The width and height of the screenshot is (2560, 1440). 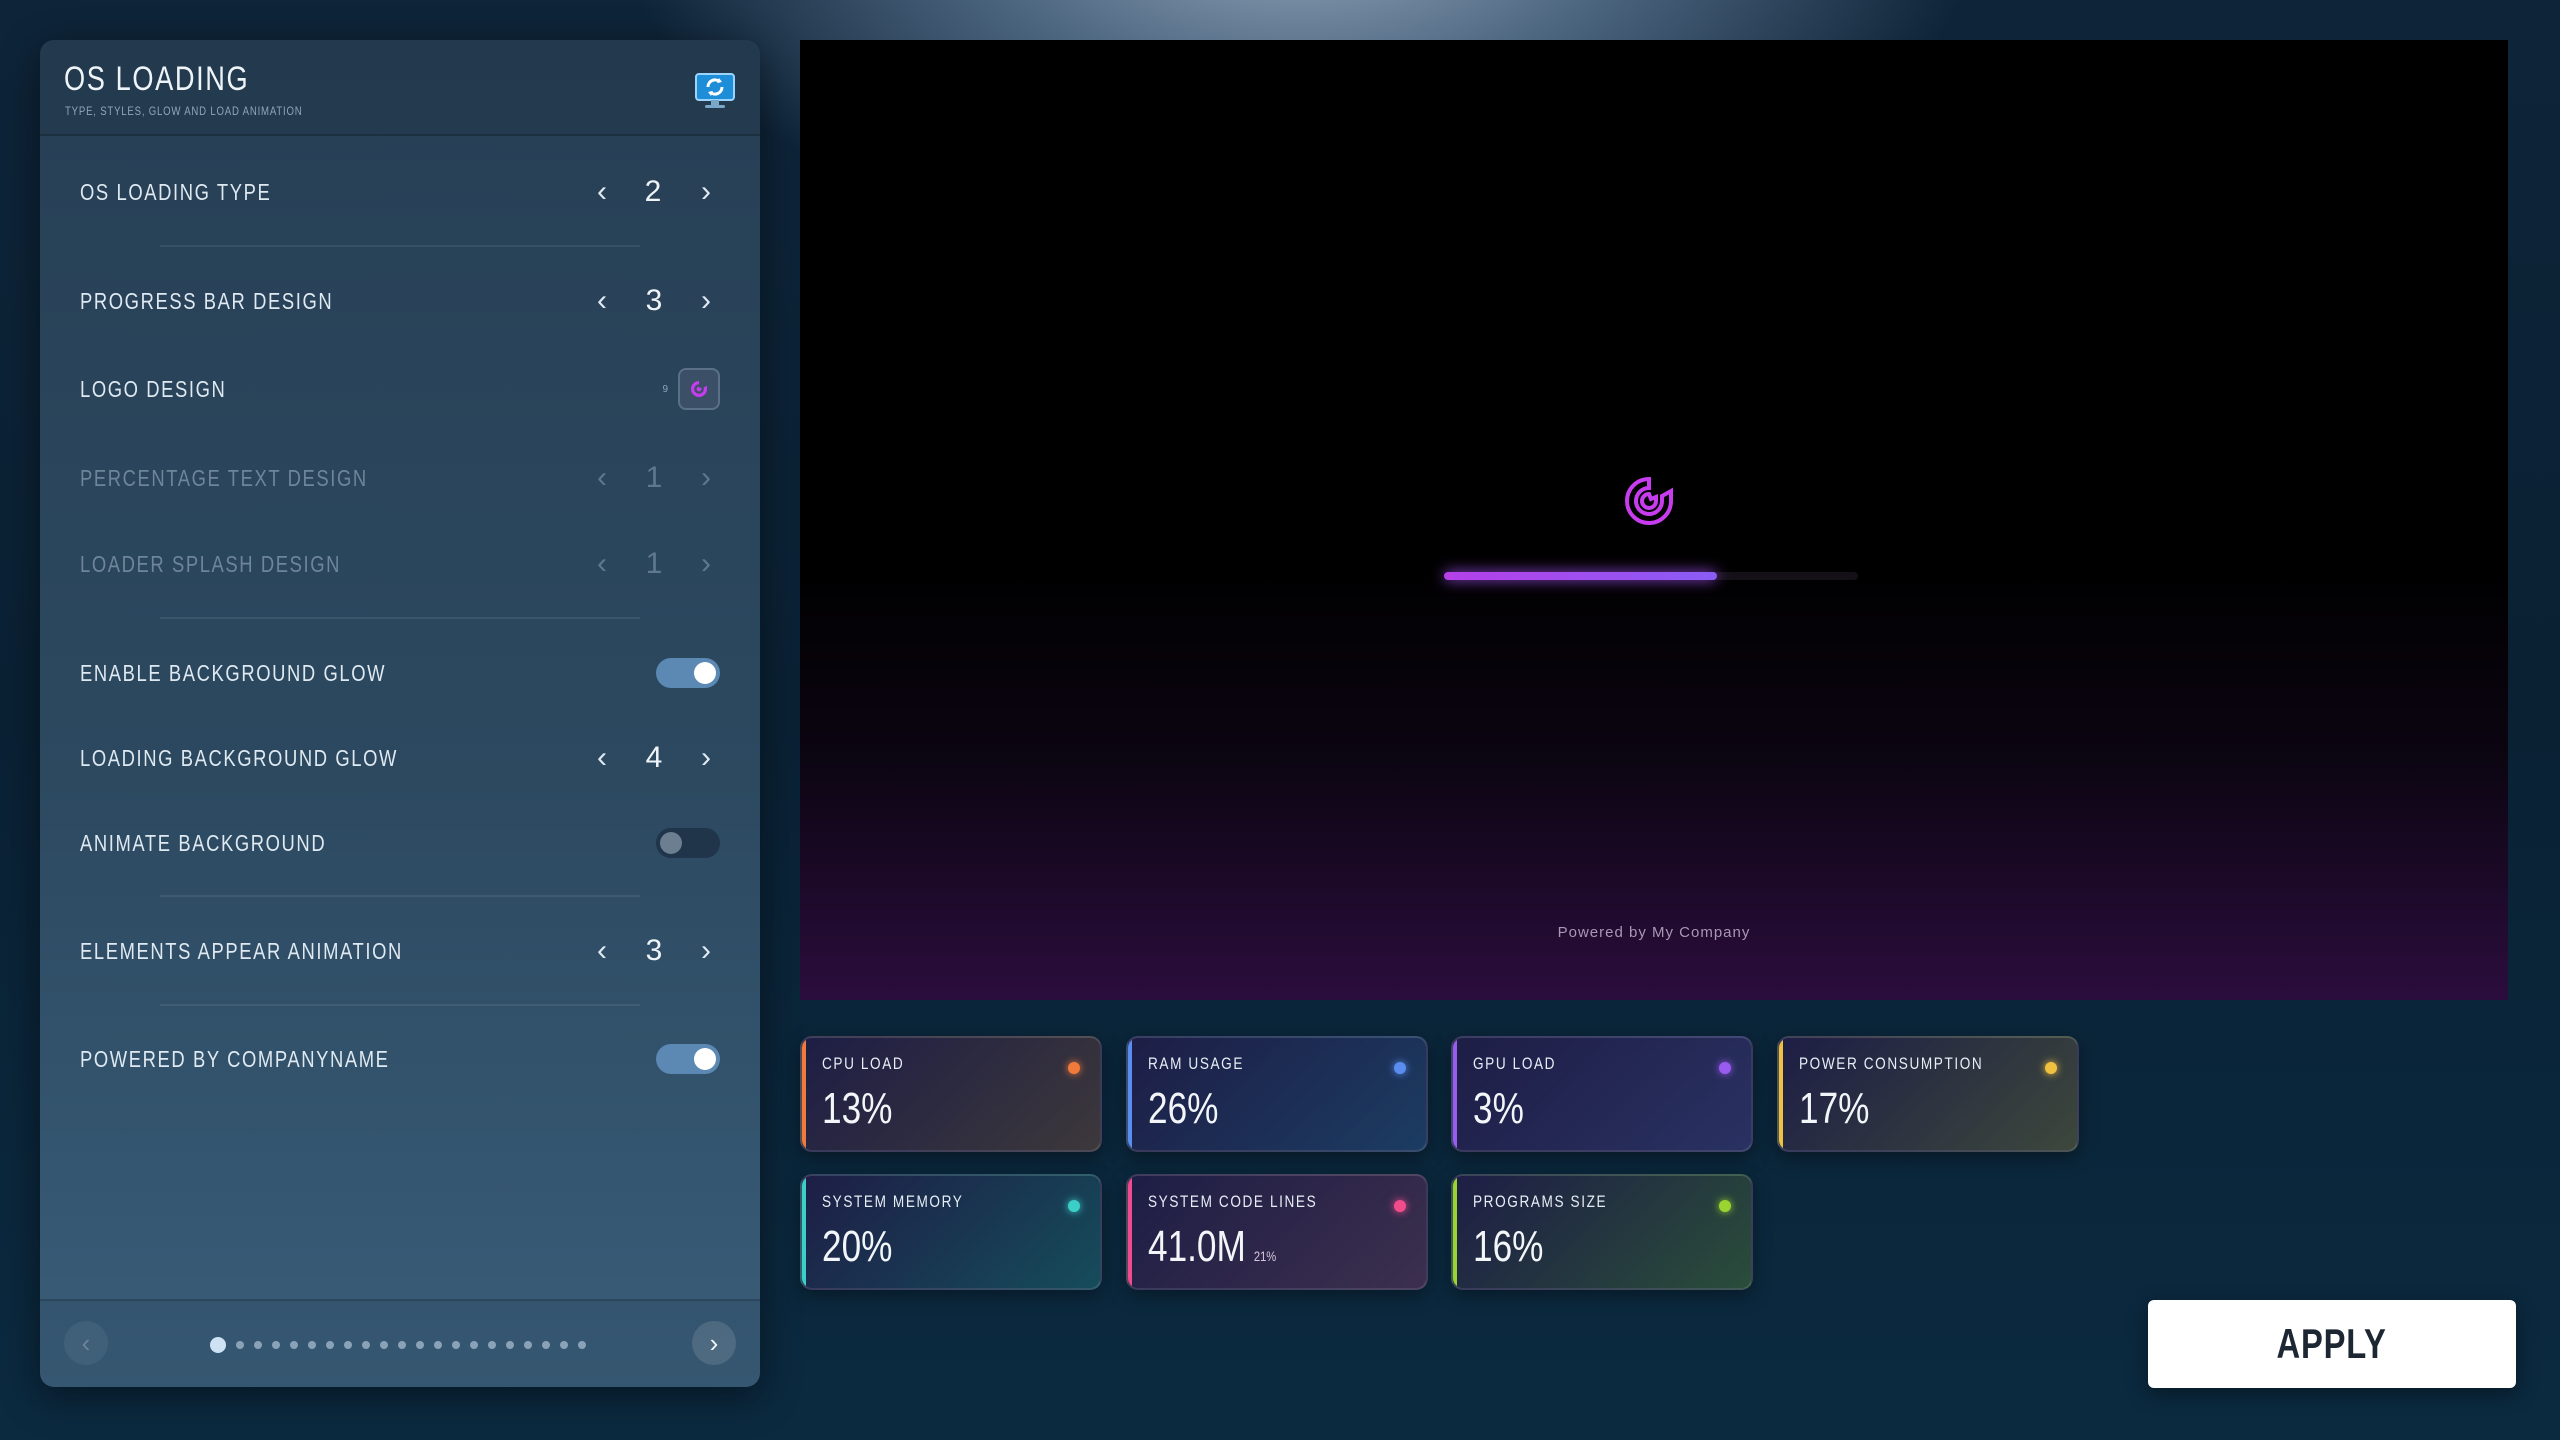 What do you see at coordinates (699, 389) in the screenshot?
I see `logo-design-button` at bounding box center [699, 389].